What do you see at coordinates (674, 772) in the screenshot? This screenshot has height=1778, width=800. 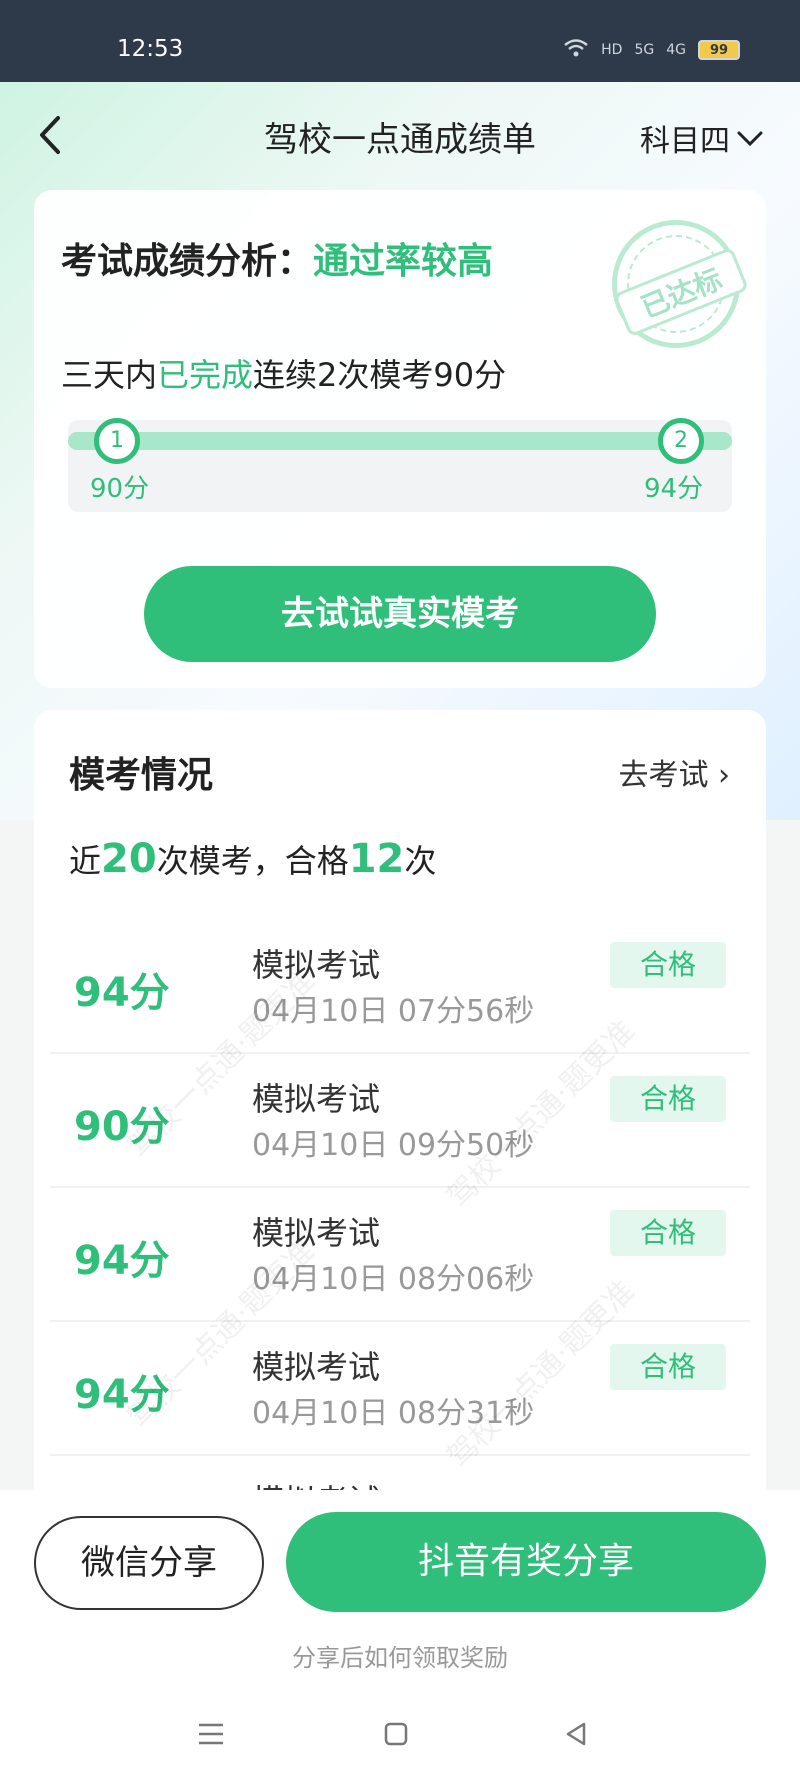 I see `go-exam-link: 去考试 ›` at bounding box center [674, 772].